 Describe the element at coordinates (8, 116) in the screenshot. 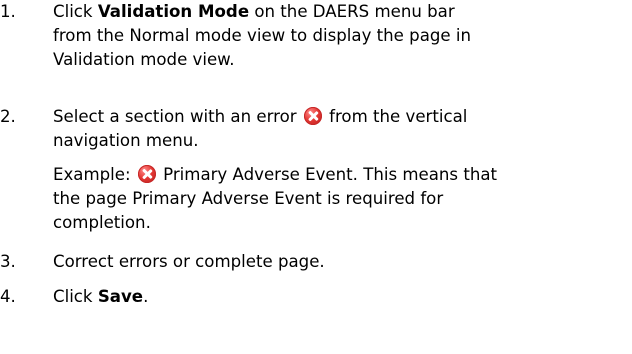

I see `step-number: 2.` at that location.